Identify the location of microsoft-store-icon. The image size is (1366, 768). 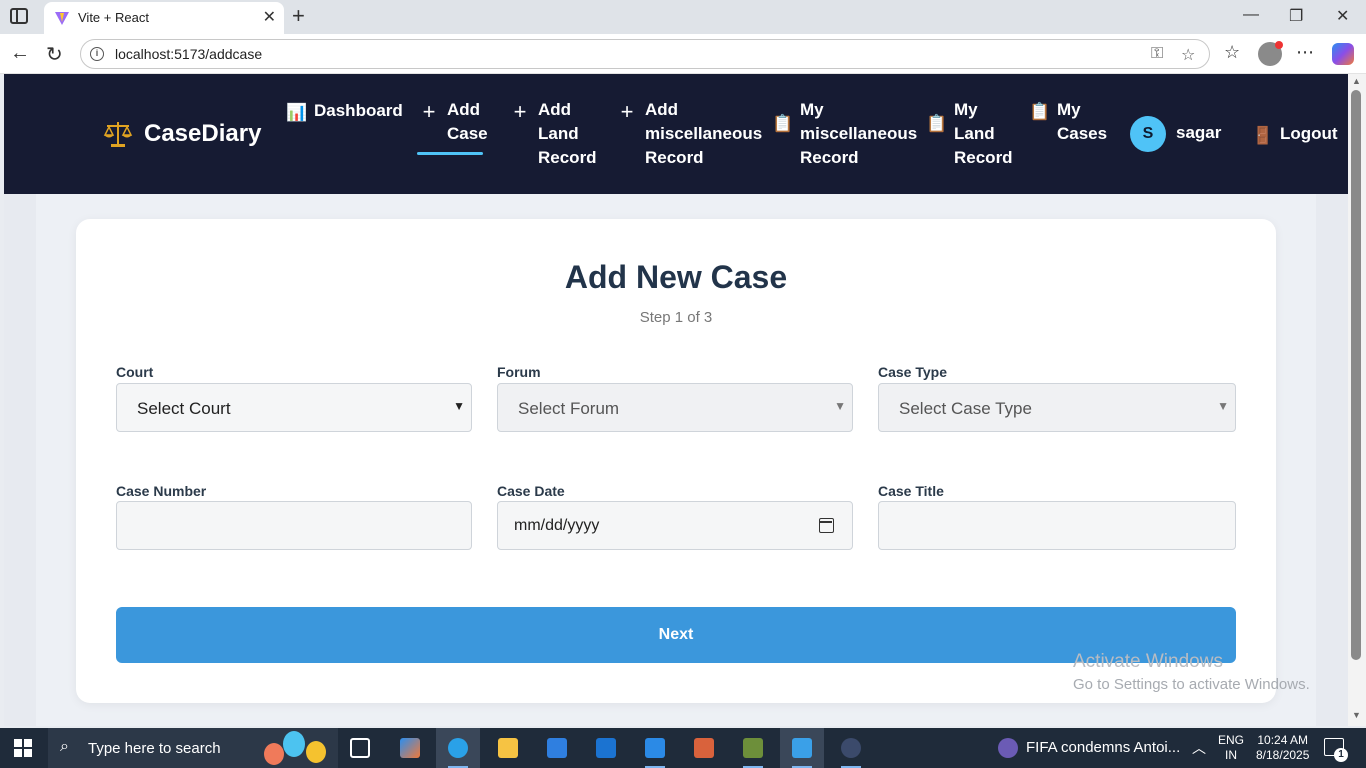
(557, 748).